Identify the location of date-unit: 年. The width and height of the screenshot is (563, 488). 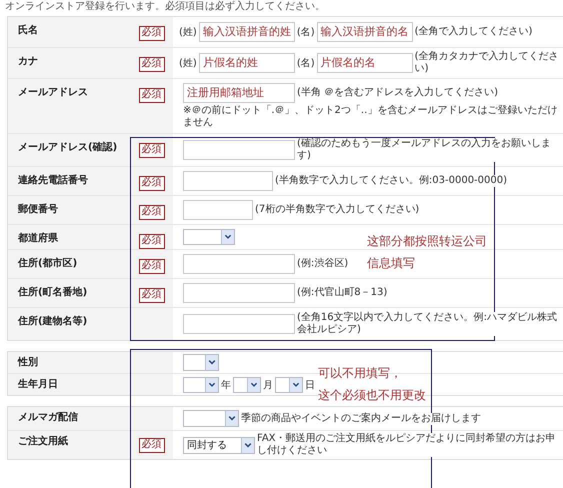
(226, 385).